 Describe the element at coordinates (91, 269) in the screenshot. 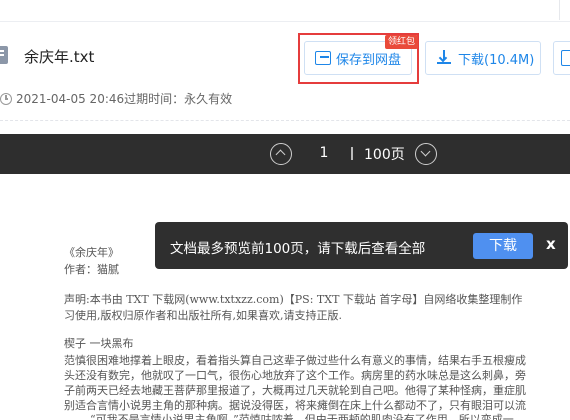

I see `doc-line: 作者：猫腻` at that location.